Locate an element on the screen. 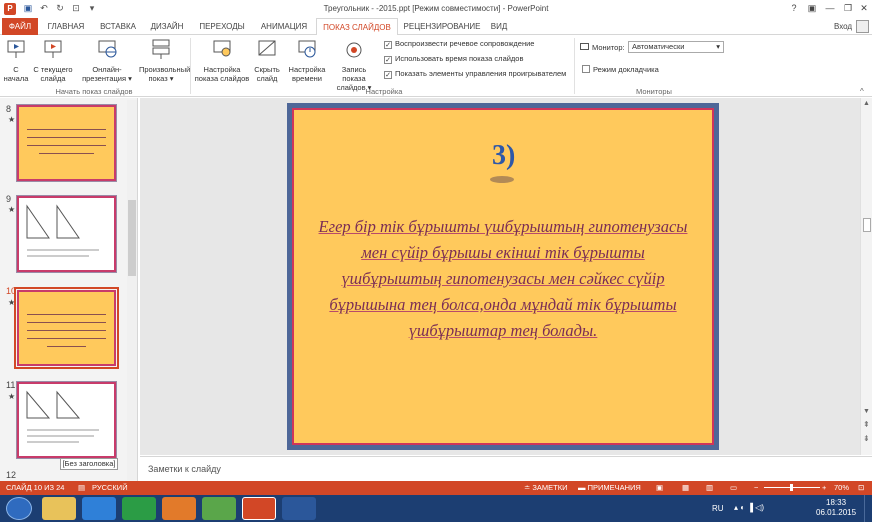  tray-icons: ▴ ◐ ▐ ◁) is located at coordinates (749, 507).